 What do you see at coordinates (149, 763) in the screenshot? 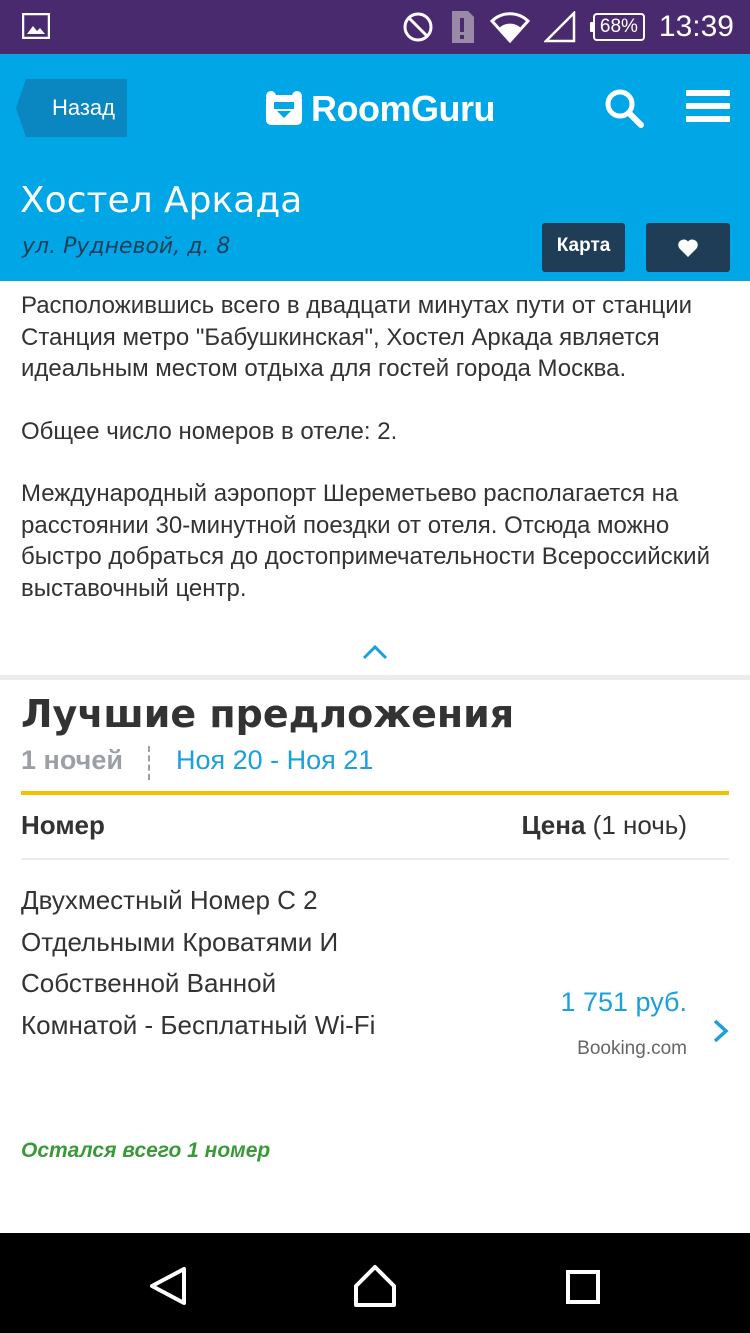
I see `date-separator` at bounding box center [149, 763].